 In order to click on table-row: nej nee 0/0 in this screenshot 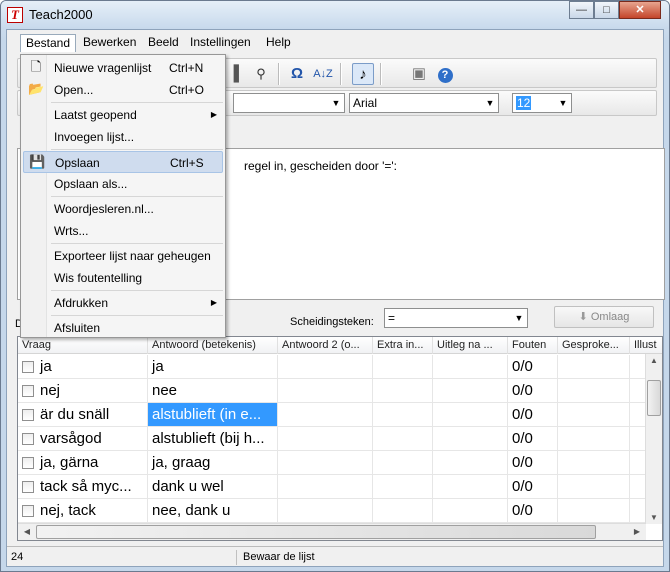, I will do `click(332, 391)`.